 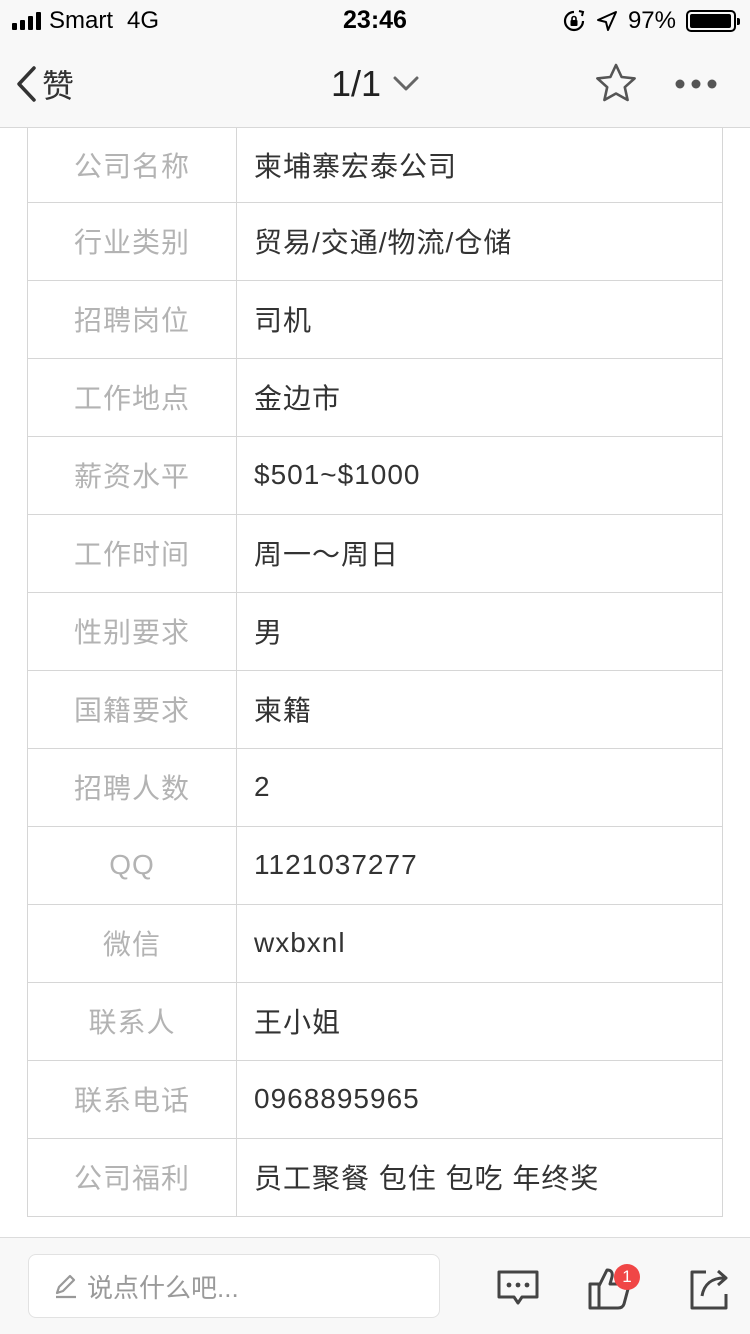 I want to click on field-value: 柬埔寨宏泰公司, so click(x=479, y=165).